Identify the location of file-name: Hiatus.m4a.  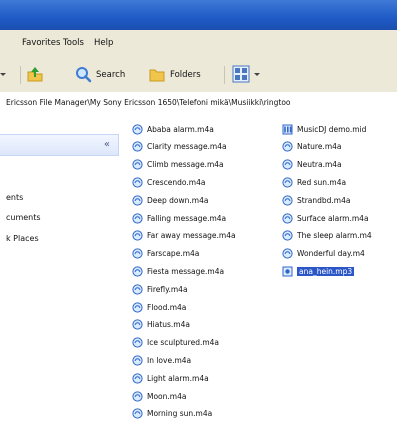
(168, 325).